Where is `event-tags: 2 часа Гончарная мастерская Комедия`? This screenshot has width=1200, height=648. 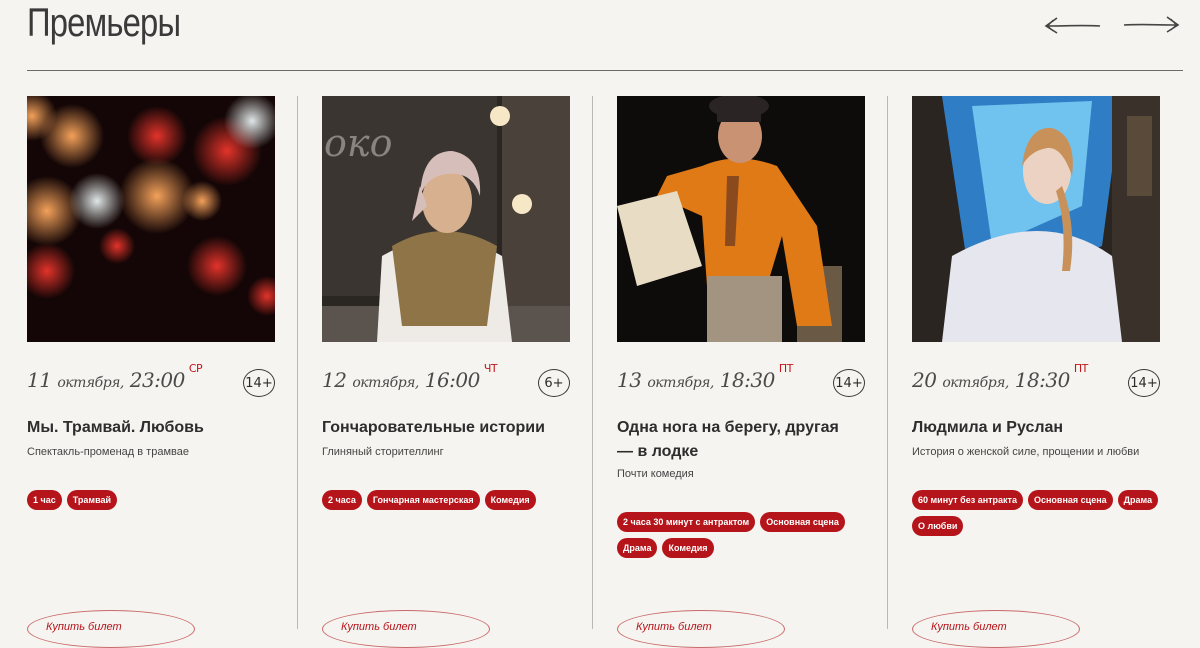
event-tags: 2 часа Гончарная мастерская Комедия is located at coordinates (446, 500).